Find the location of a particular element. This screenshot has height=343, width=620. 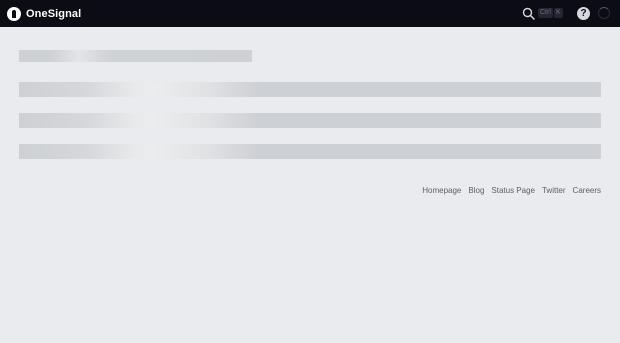

shortcut-key-ctrl: Ctrl is located at coordinates (545, 13).